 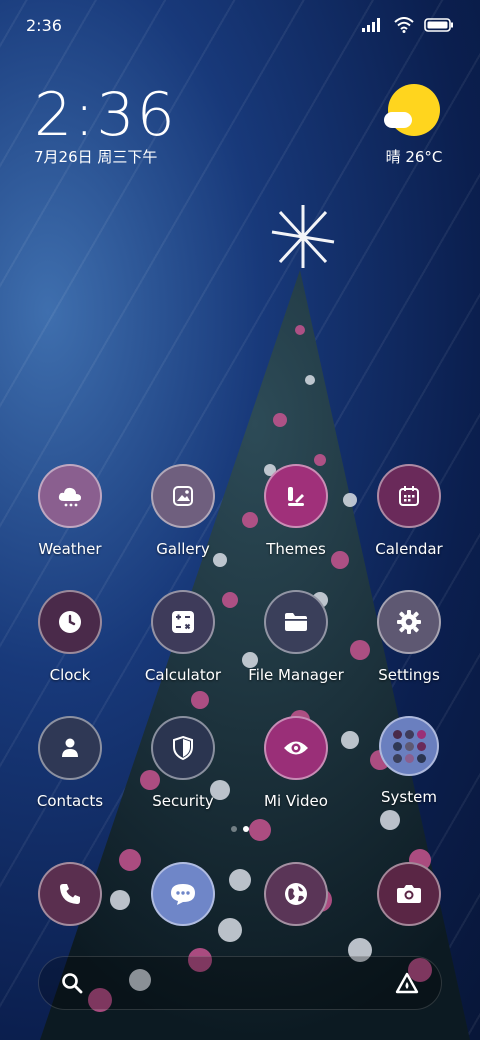 I want to click on app-label: Weather, so click(x=70, y=549).